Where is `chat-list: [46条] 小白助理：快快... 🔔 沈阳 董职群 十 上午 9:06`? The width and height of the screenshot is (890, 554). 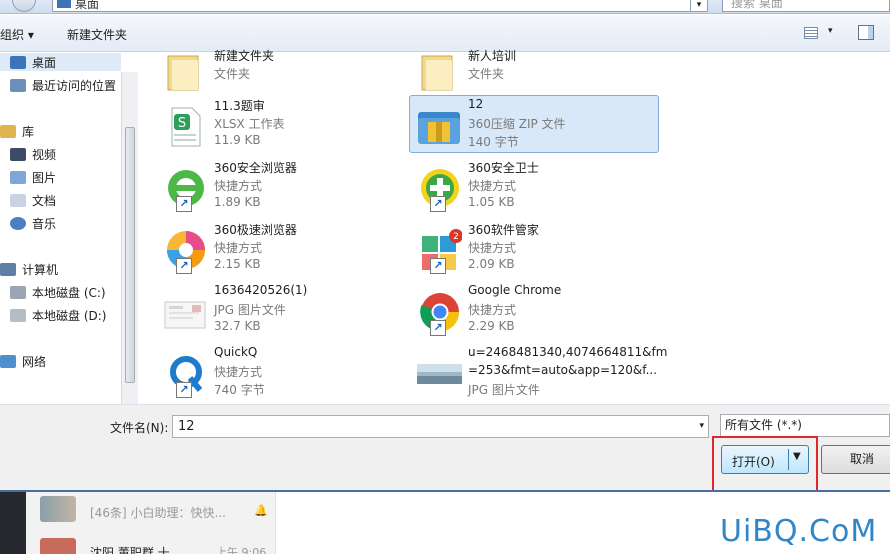
chat-list: [46条] 小白助理：快快... 🔔 沈阳 董职群 十 上午 9:06 is located at coordinates (151, 523).